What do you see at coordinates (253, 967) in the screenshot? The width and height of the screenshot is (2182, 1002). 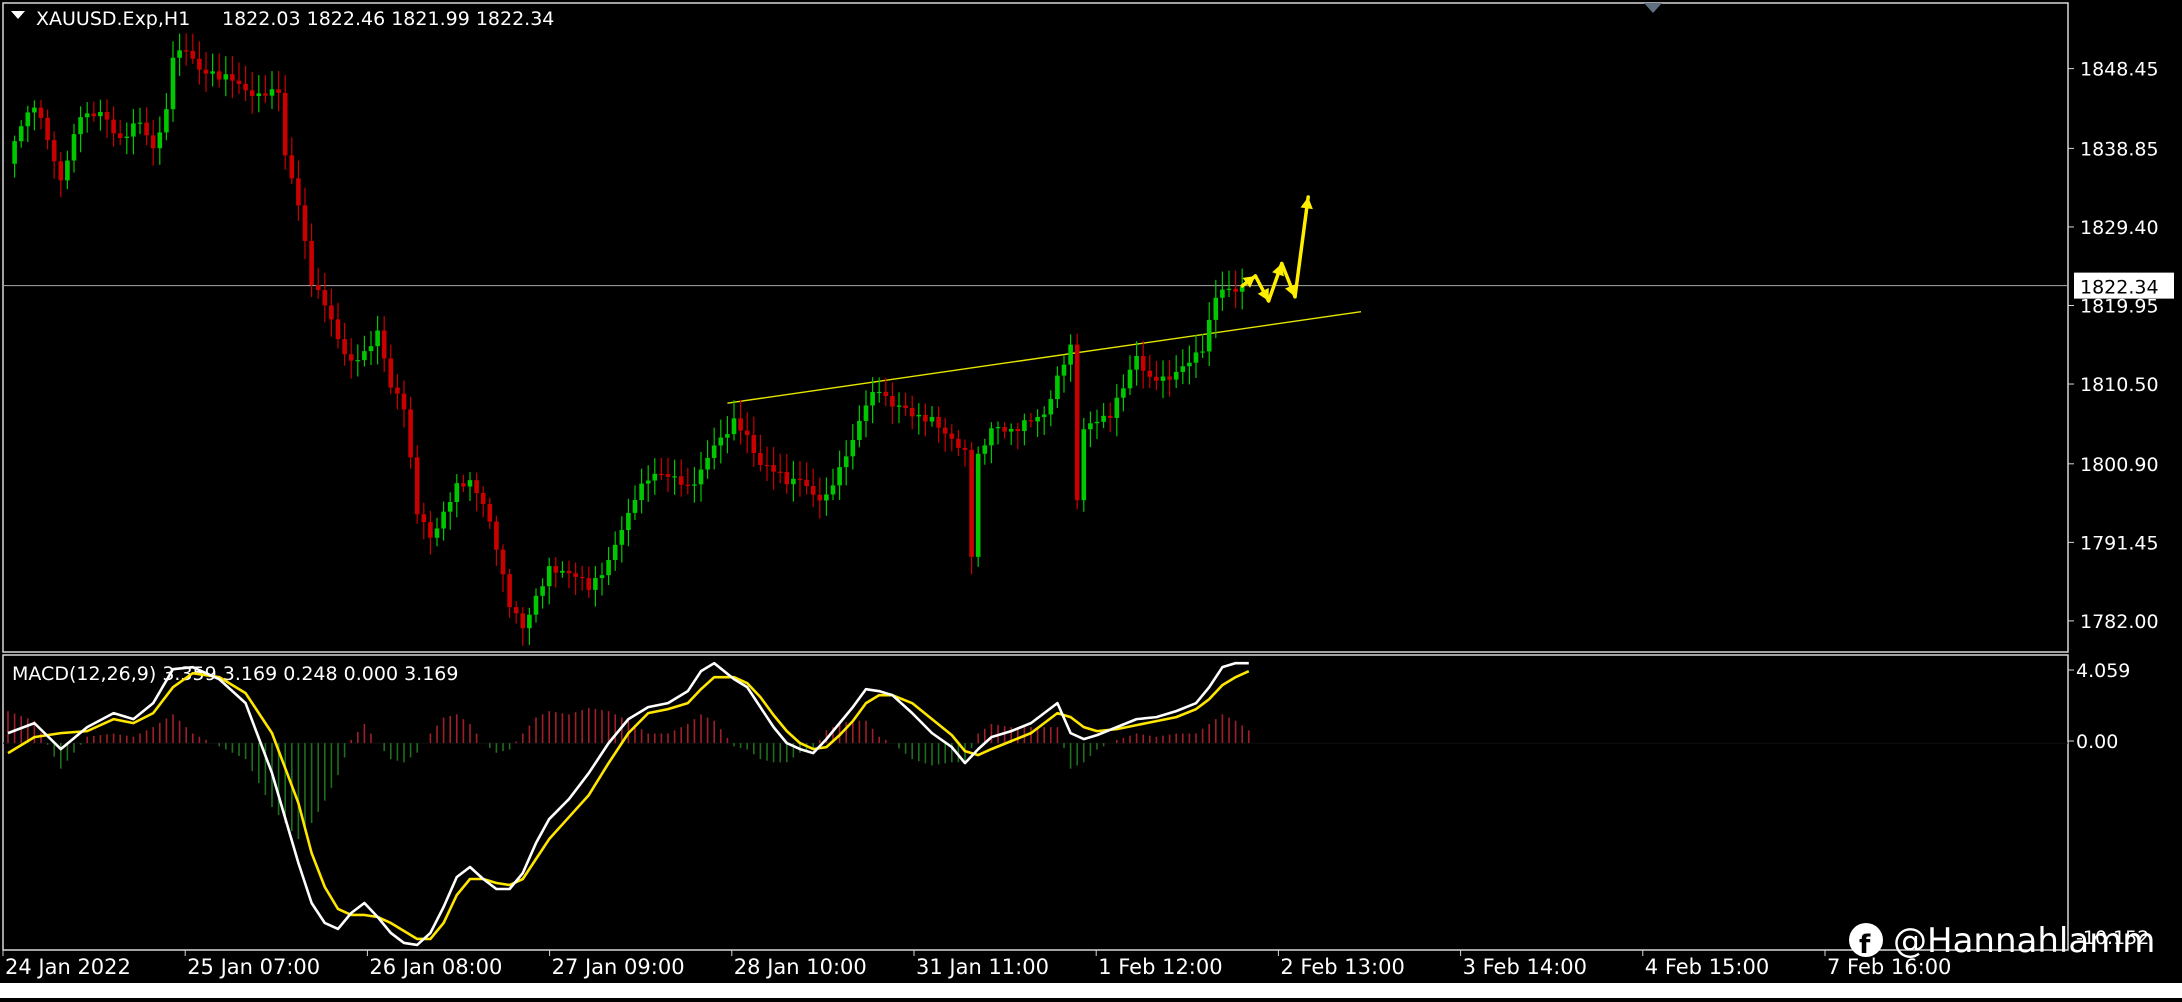 I see `time-axis-label: 25 Jan 07:00` at bounding box center [253, 967].